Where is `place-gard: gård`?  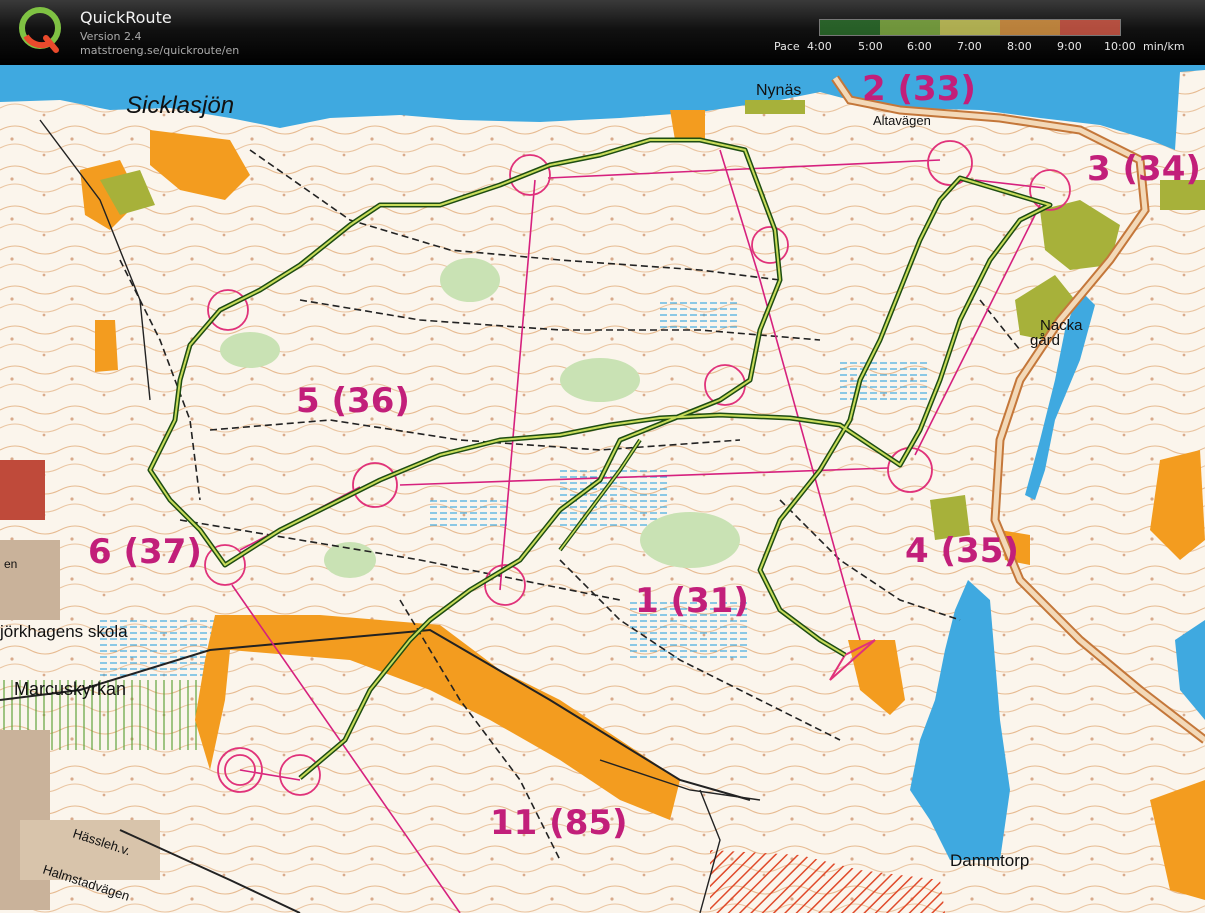 place-gard: gård is located at coordinates (1045, 340).